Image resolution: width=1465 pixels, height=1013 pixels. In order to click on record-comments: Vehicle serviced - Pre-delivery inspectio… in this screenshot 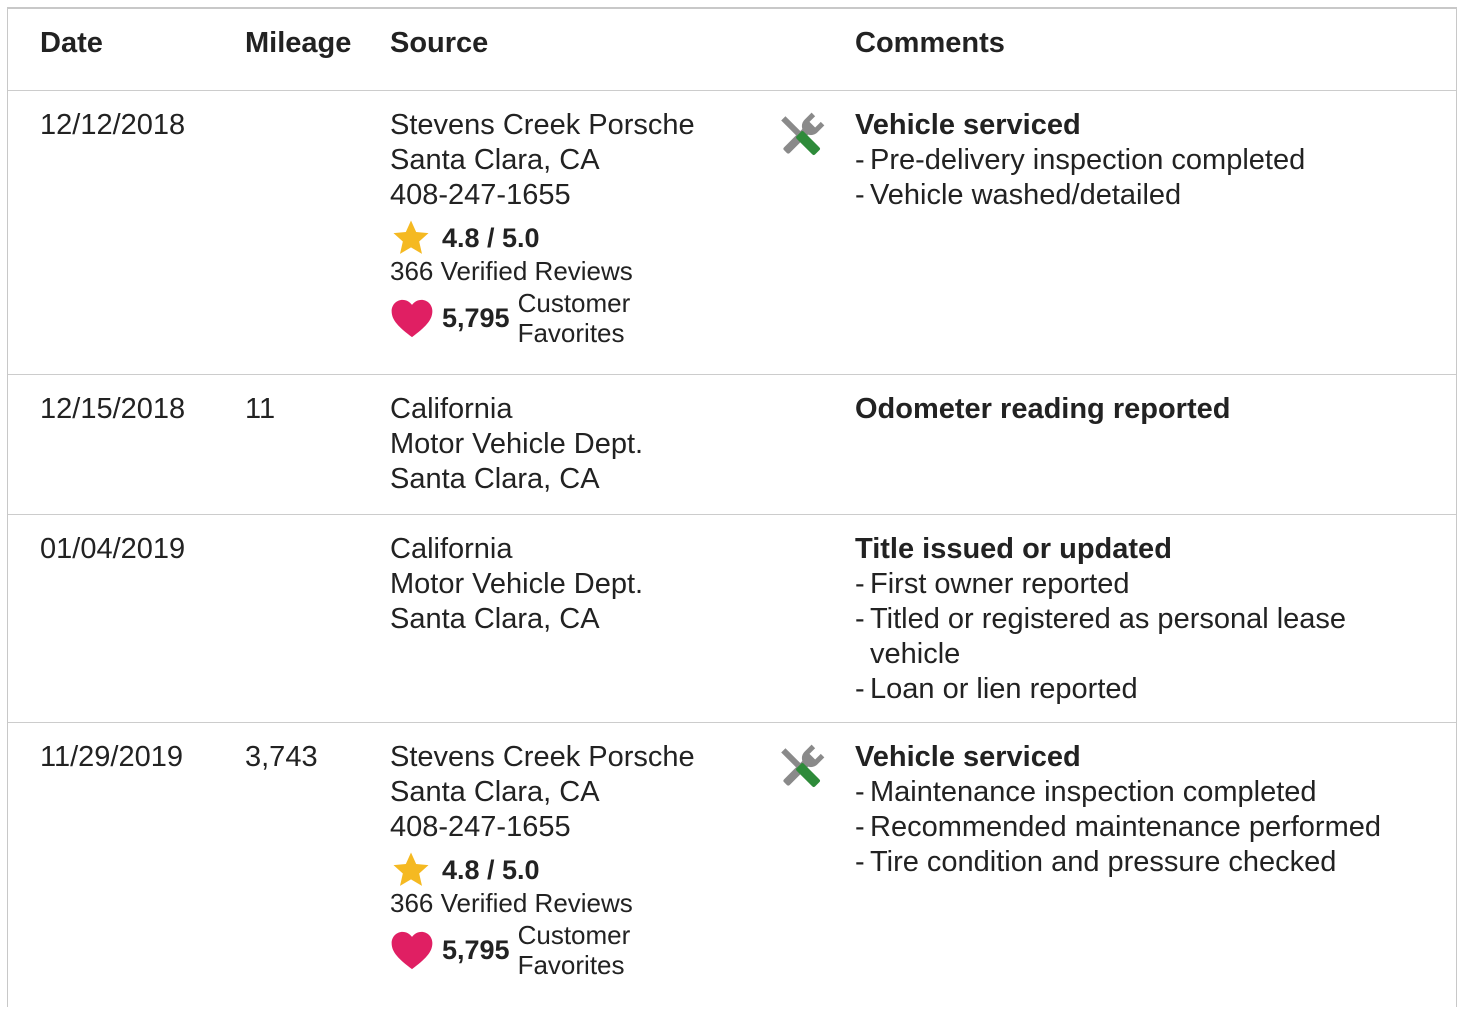, I will do `click(1135, 160)`.